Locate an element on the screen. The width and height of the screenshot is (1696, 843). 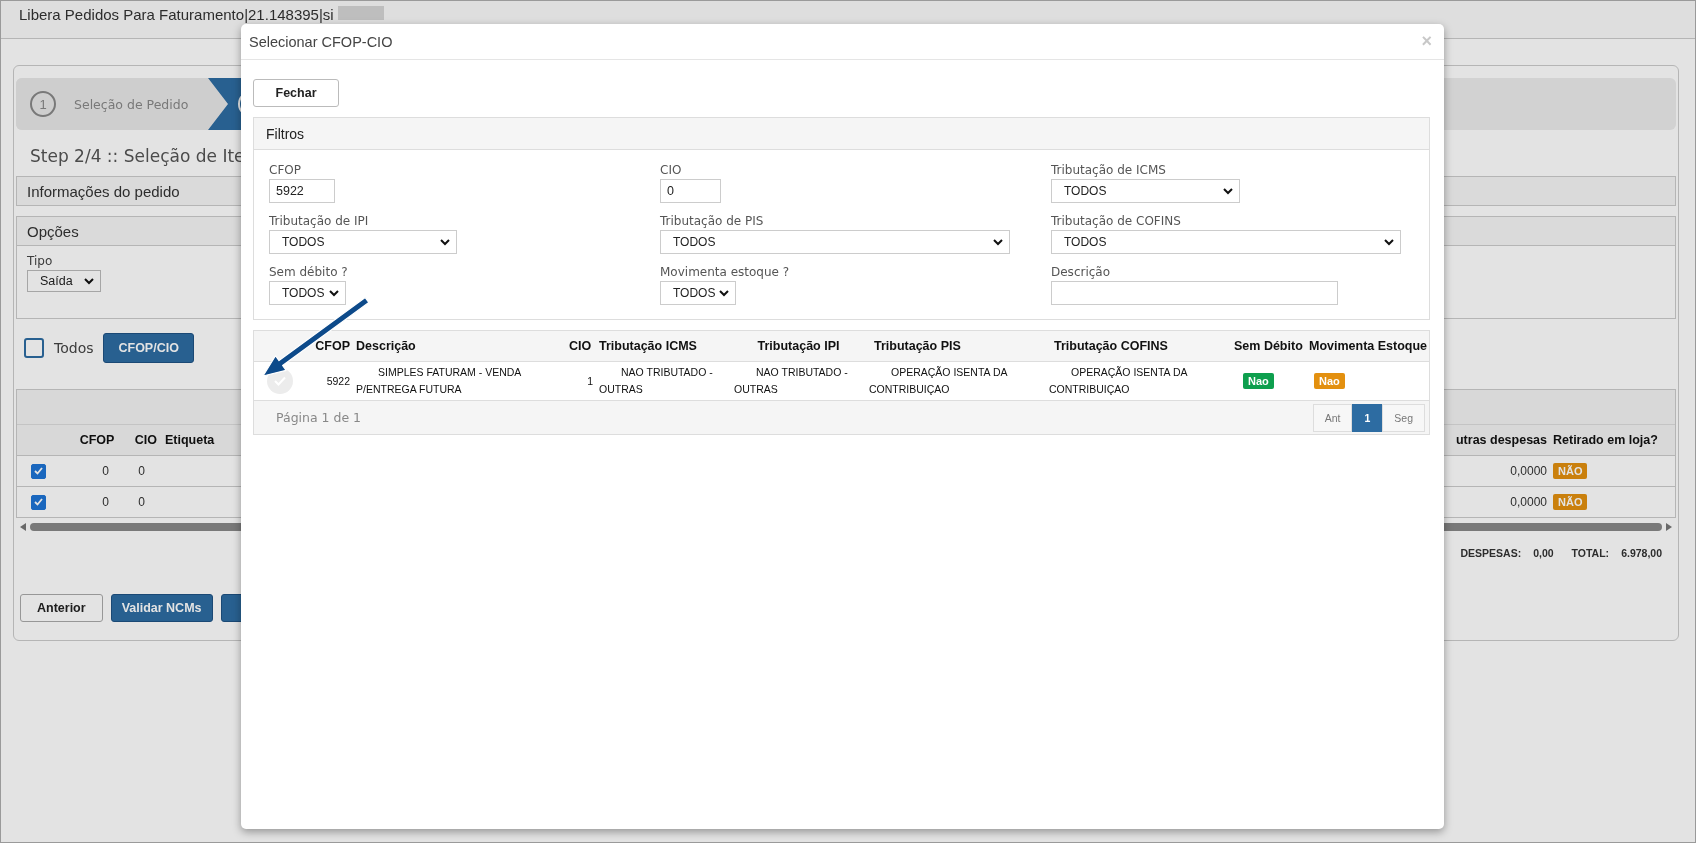
cfop-cio-button: CFOP/CIO is located at coordinates (148, 348).